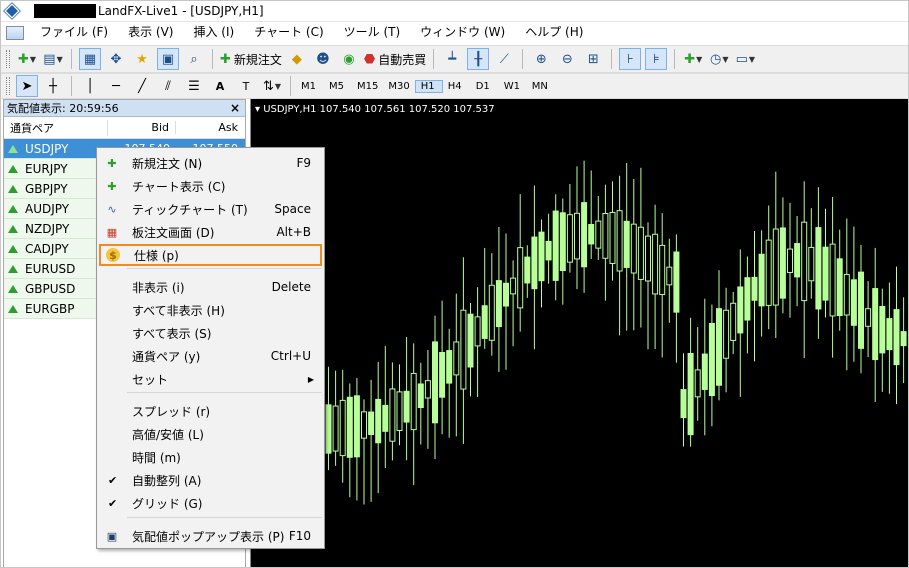 This screenshot has height=568, width=909. Describe the element at coordinates (338, 86) in the screenshot. I see `timeframe-m5: M5` at that location.